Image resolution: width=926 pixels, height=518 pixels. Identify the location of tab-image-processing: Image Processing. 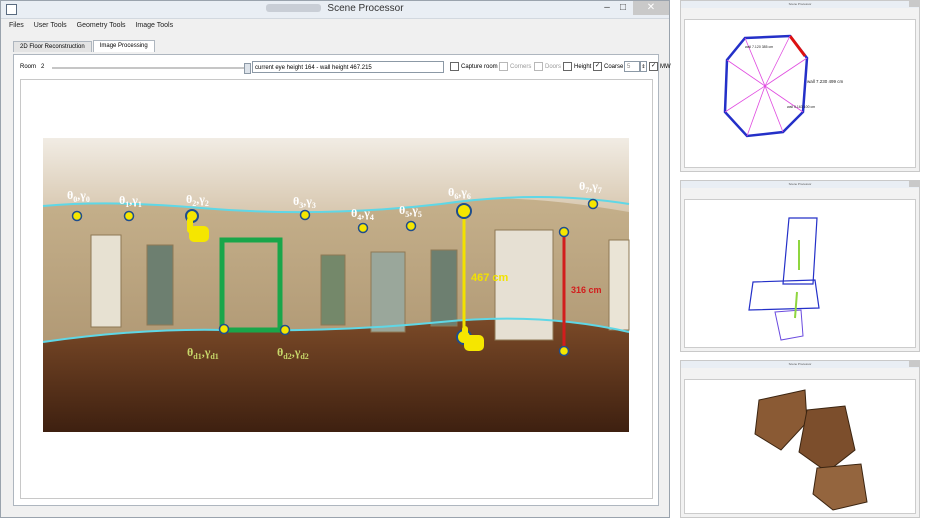
(123, 46).